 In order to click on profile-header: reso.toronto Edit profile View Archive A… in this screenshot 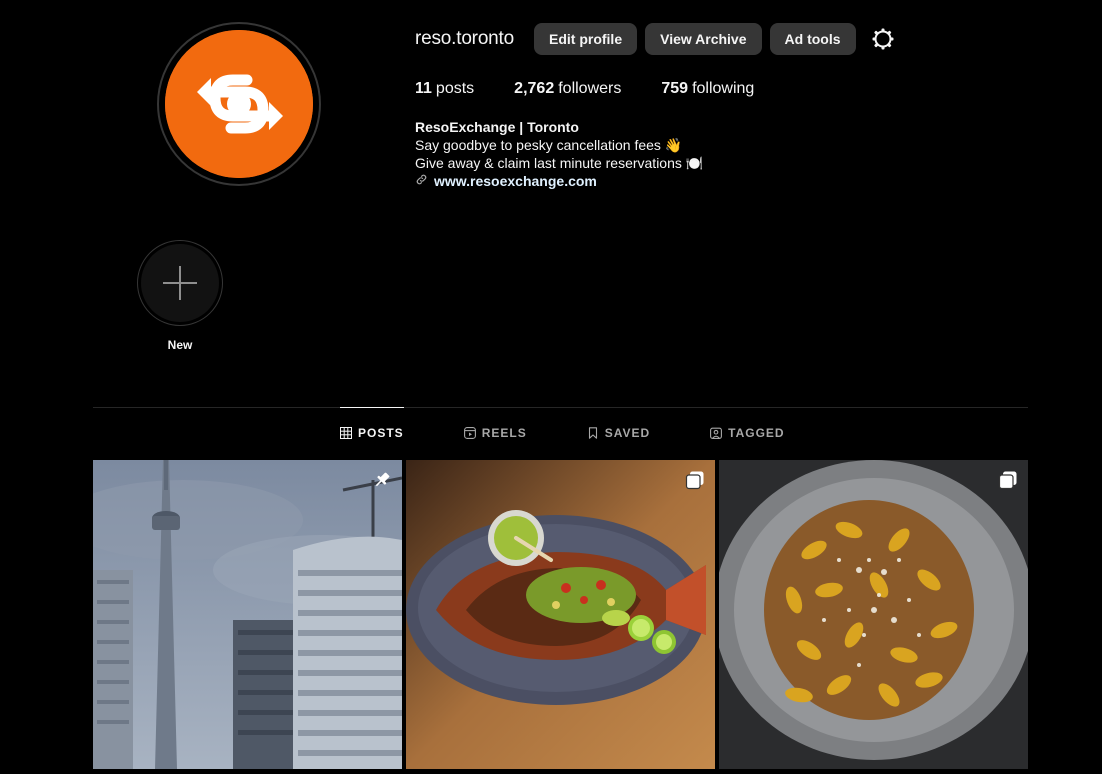, I will do `click(655, 39)`.